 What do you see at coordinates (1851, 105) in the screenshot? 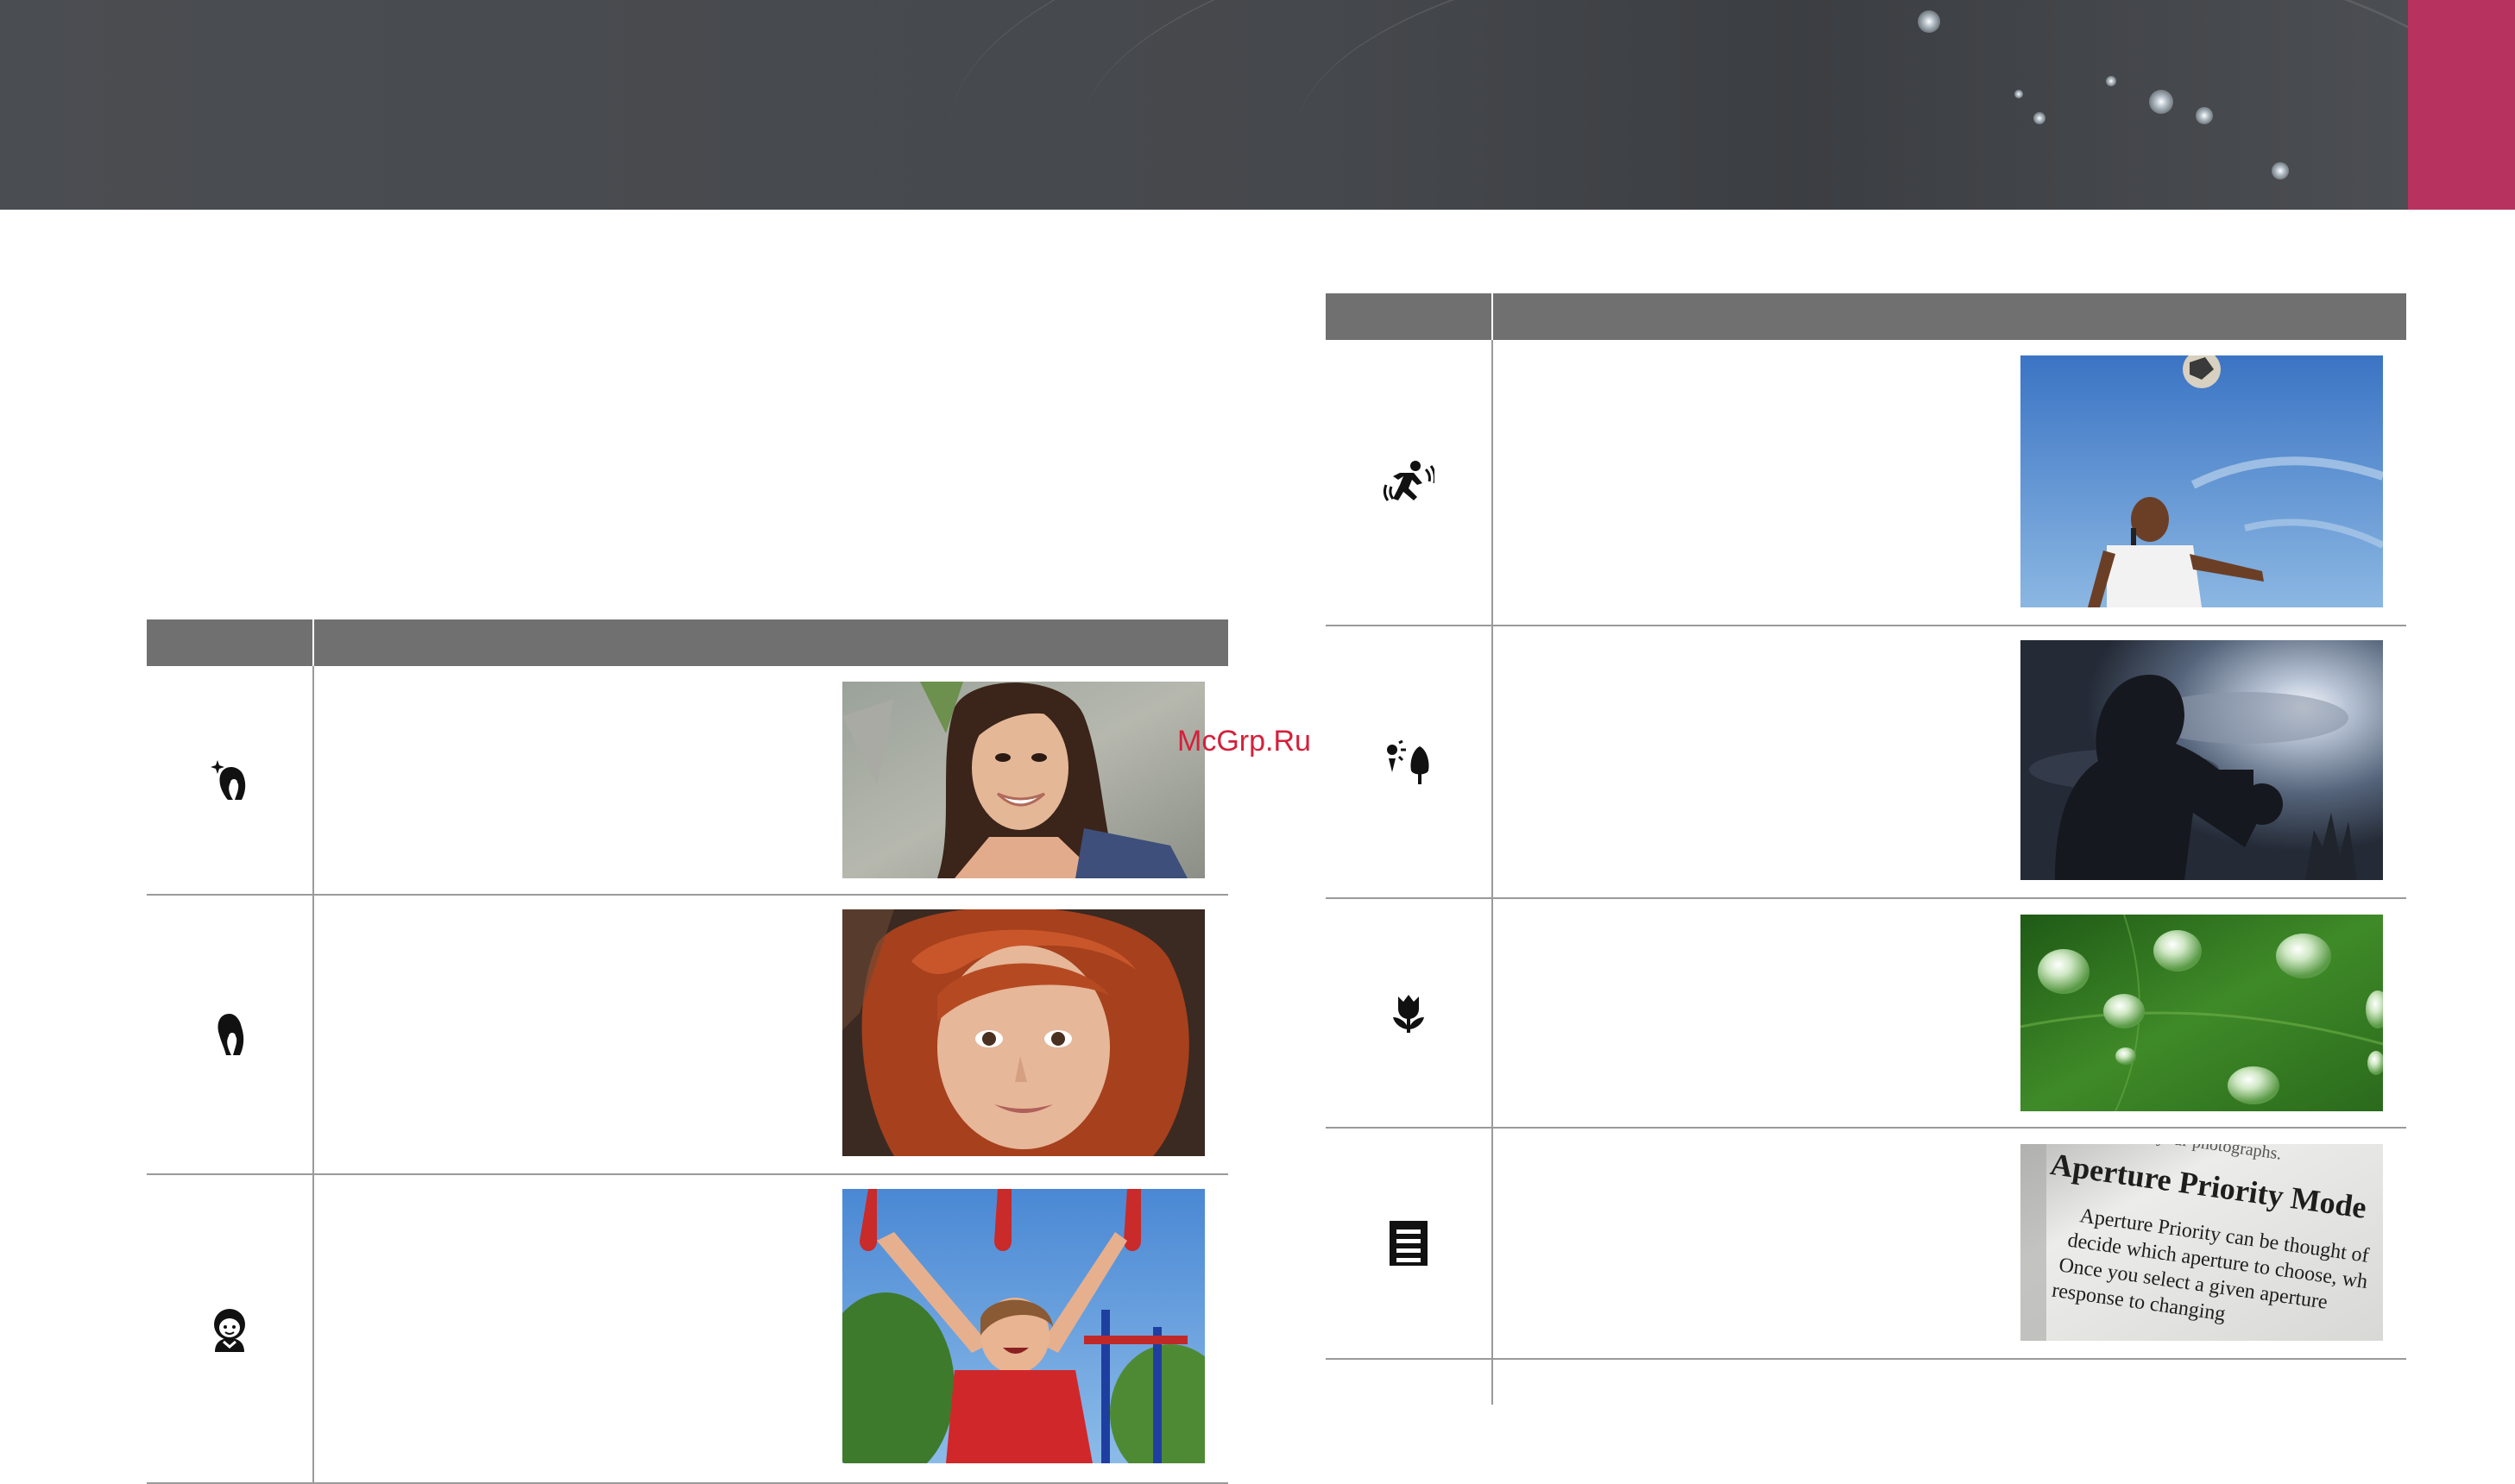
I see `header-arc` at bounding box center [1851, 105].